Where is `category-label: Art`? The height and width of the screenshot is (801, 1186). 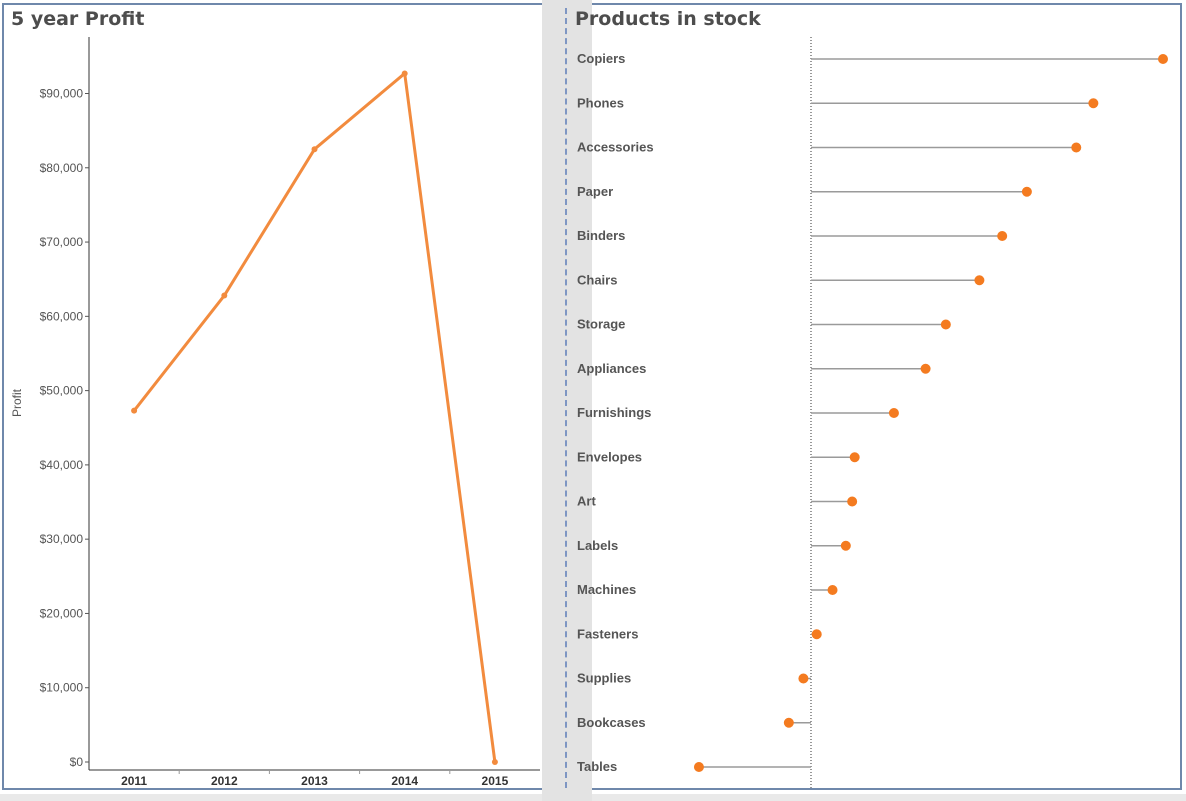
category-label: Art is located at coordinates (586, 501).